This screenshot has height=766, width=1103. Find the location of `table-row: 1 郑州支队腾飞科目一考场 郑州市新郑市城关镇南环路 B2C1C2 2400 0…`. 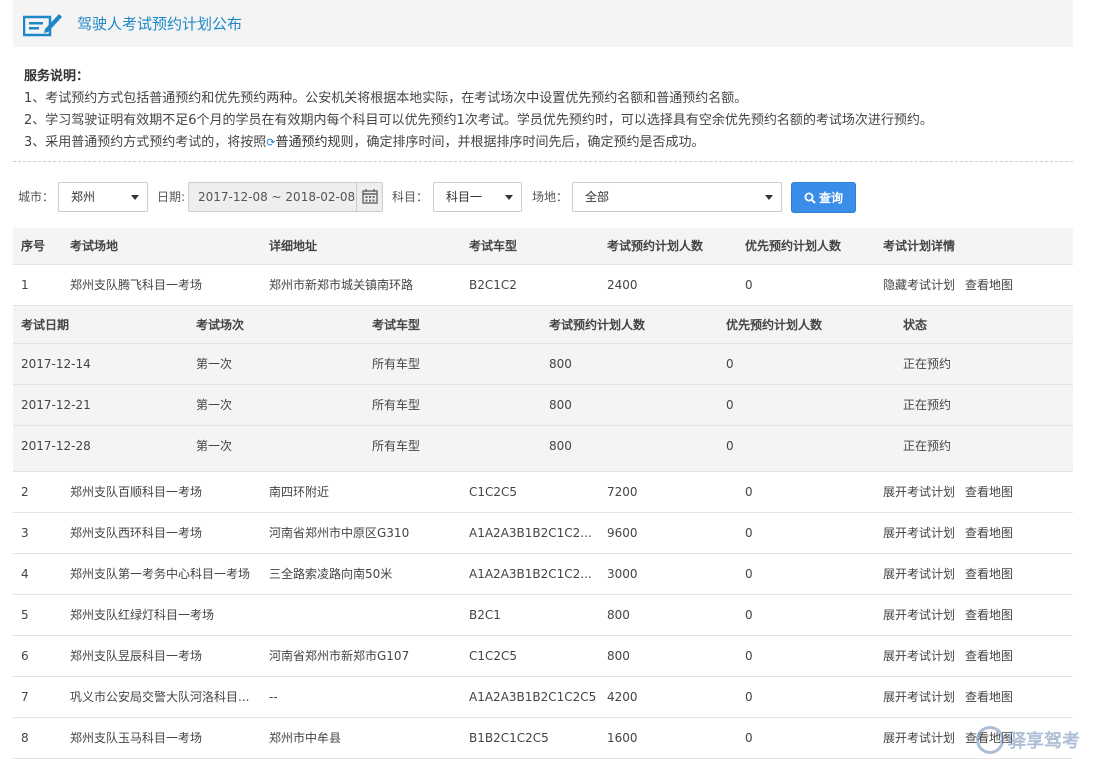

table-row: 1 郑州支队腾飞科目一考场 郑州市新郑市城关镇南环路 B2C1C2 2400 0… is located at coordinates (543, 285).